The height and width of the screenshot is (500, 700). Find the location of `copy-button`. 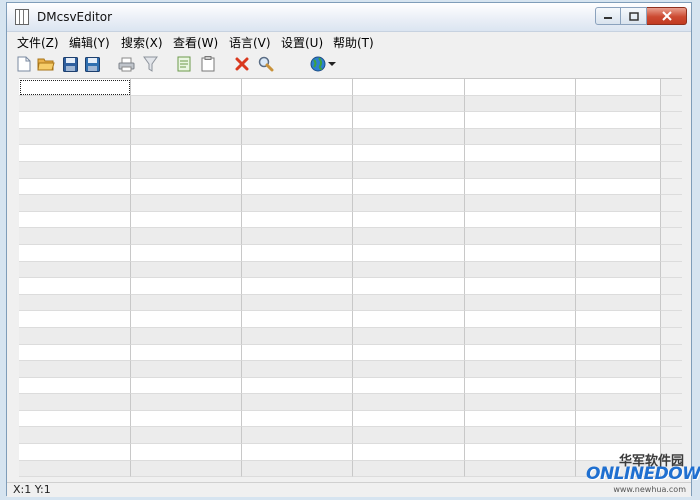

copy-button is located at coordinates (184, 64).